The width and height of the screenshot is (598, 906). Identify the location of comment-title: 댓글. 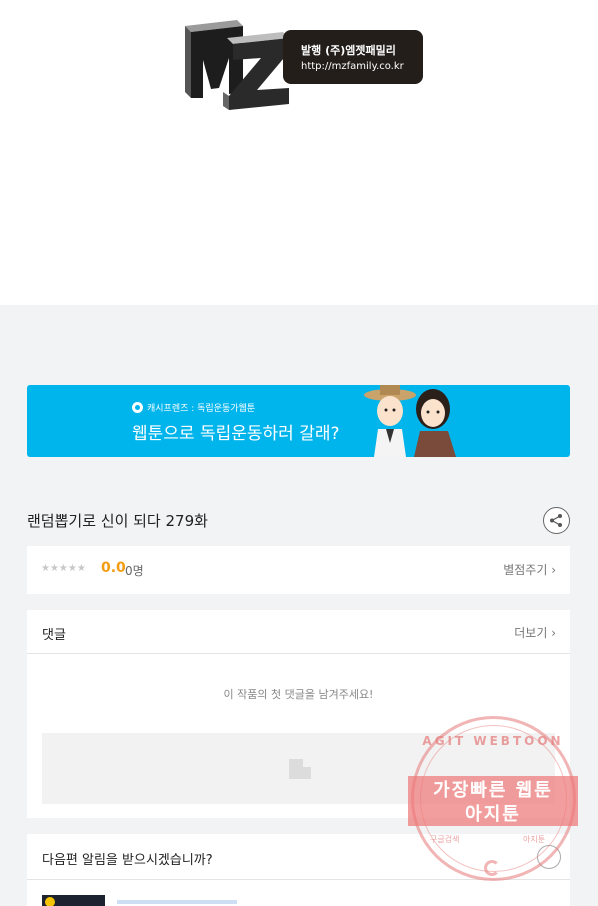
(54, 635).